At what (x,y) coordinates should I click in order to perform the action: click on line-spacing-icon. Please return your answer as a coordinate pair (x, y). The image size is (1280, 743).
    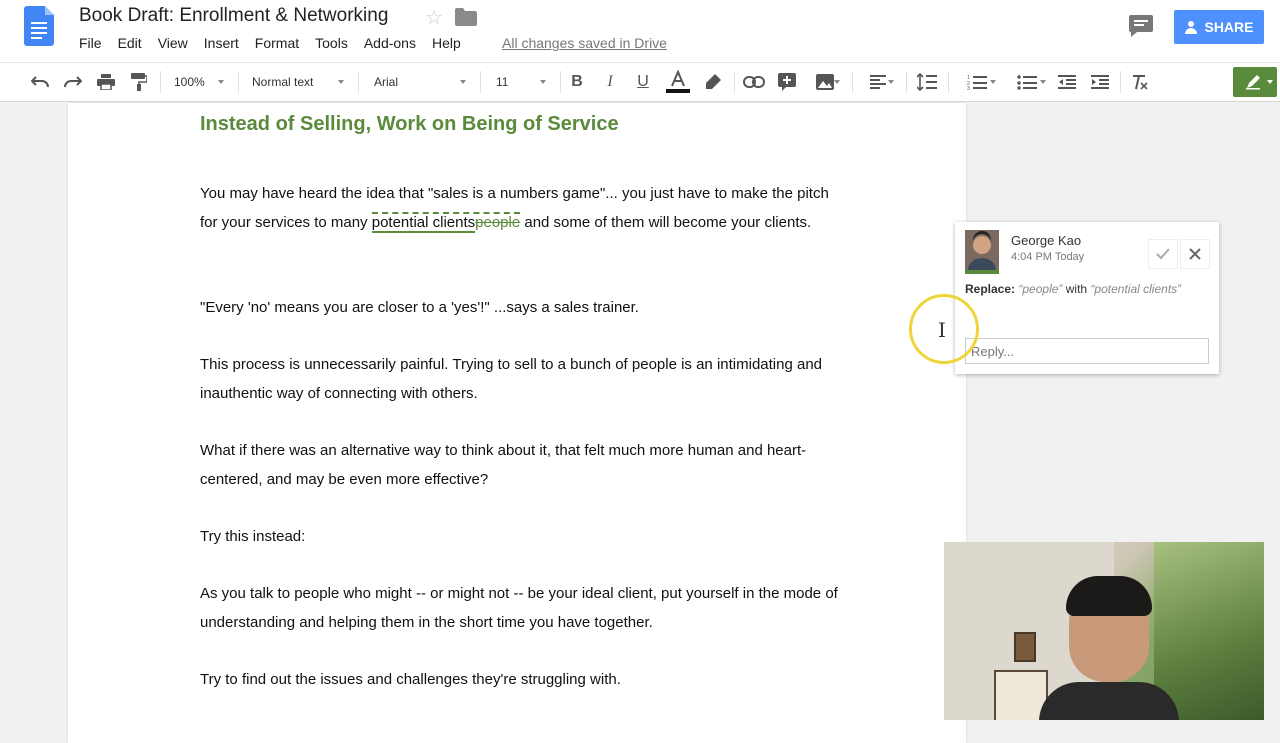
    Looking at the image, I should click on (927, 82).